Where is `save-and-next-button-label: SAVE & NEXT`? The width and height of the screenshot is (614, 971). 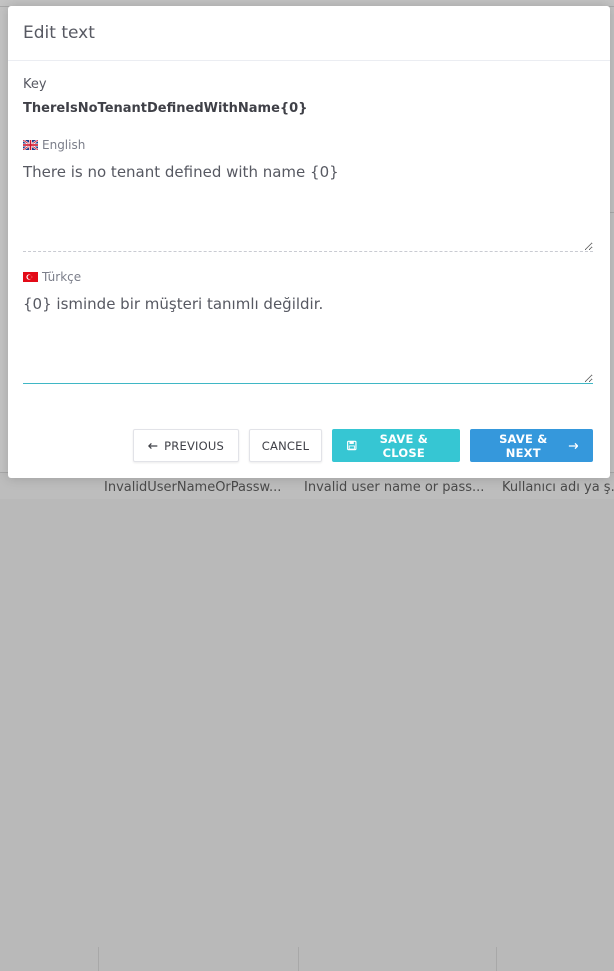
save-and-next-button-label: SAVE & NEXT is located at coordinates (523, 445).